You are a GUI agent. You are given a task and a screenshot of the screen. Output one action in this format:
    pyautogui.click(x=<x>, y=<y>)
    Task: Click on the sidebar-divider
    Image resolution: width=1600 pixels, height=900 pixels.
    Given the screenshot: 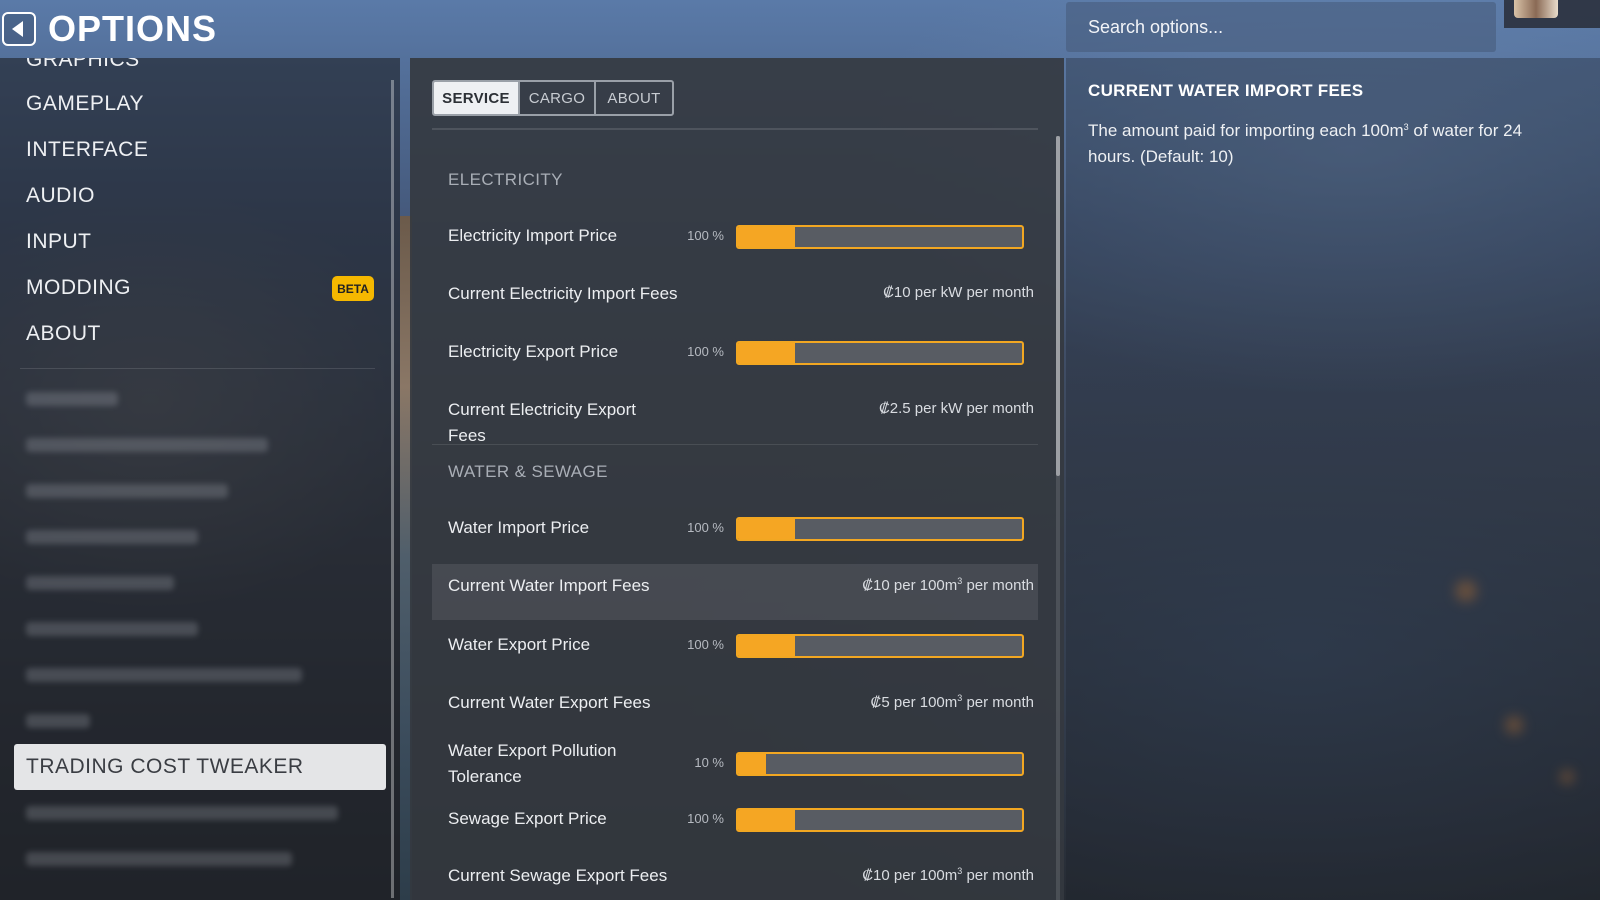 What is the action you would take?
    pyautogui.click(x=197, y=368)
    